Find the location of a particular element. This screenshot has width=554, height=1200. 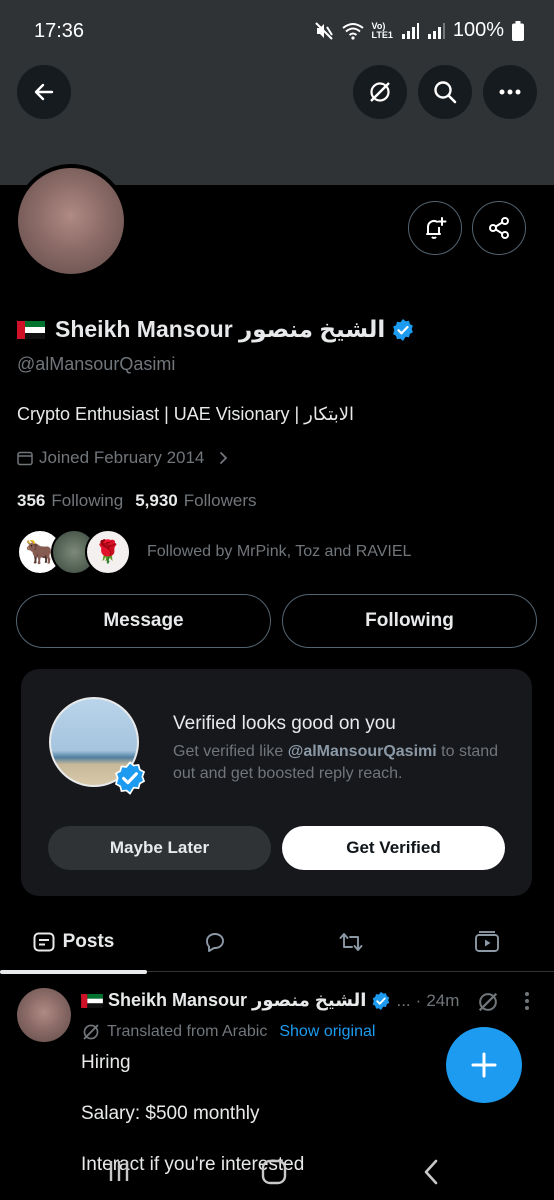

plus-icon is located at coordinates (484, 1065).